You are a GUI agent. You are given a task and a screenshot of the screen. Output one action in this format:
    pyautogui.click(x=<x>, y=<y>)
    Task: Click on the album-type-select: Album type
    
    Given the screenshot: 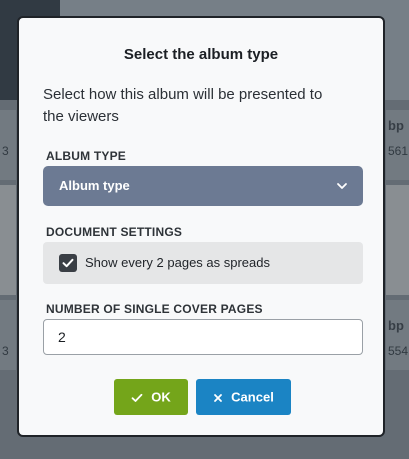 What is the action you would take?
    pyautogui.click(x=203, y=186)
    